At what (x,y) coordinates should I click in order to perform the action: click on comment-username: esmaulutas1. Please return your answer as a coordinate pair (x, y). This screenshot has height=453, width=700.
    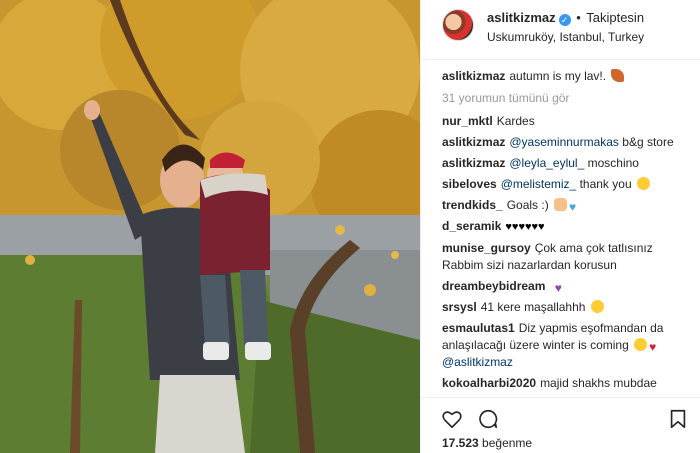
    Looking at the image, I should click on (478, 328).